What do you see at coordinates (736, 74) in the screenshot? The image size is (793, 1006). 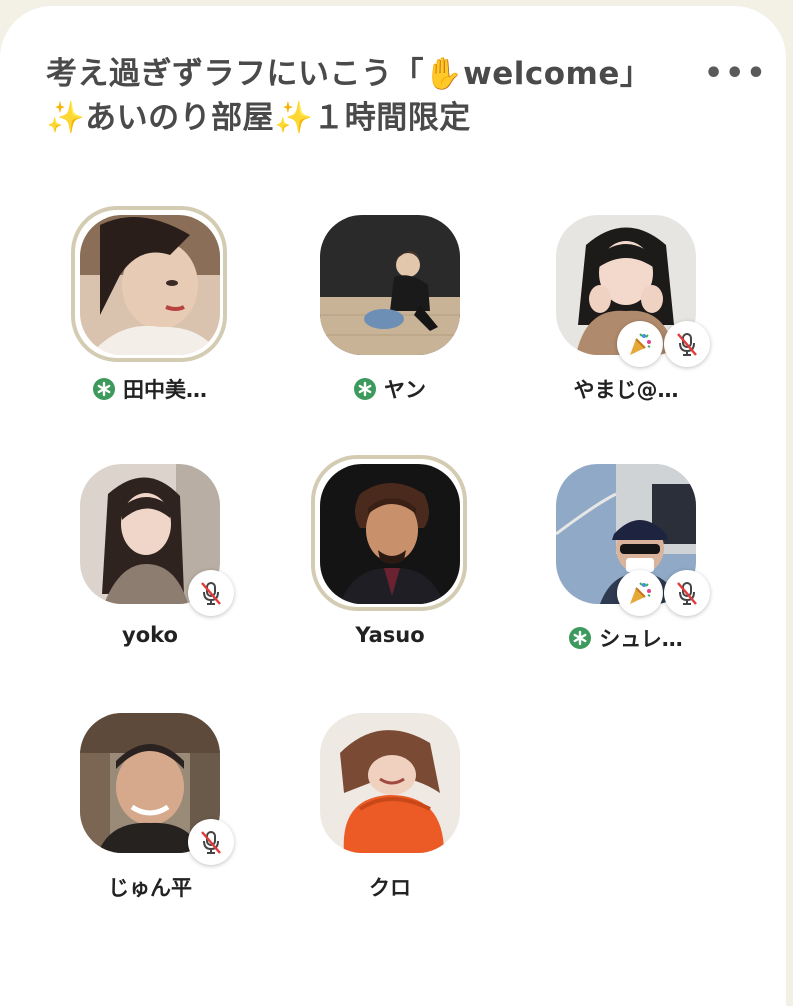 I see `more-options-button: •••` at bounding box center [736, 74].